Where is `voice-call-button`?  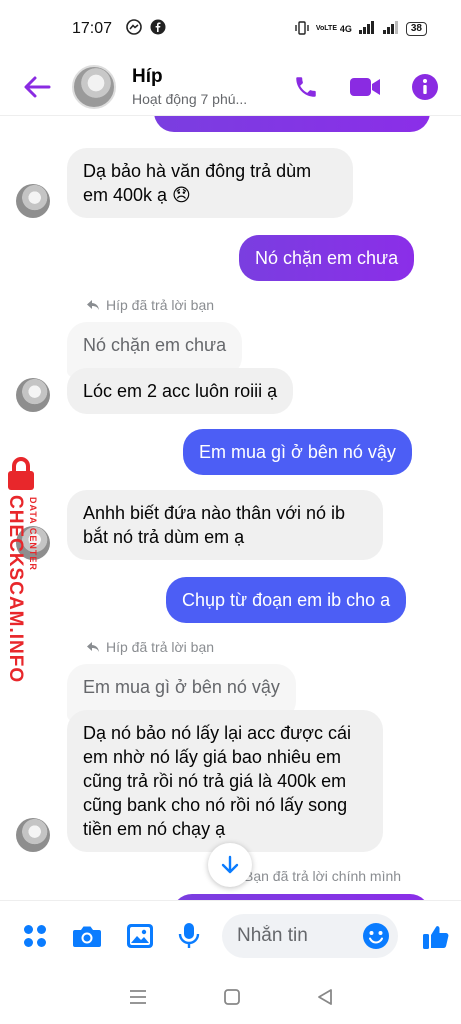 voice-call-button is located at coordinates (306, 87).